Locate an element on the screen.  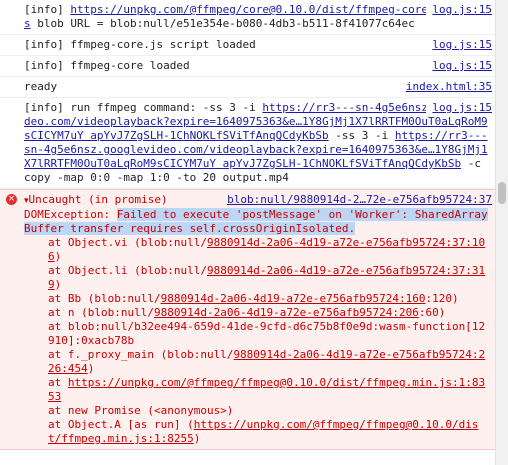
stack-frame: at new Promise (<anonymous>) is located at coordinates (141, 410).